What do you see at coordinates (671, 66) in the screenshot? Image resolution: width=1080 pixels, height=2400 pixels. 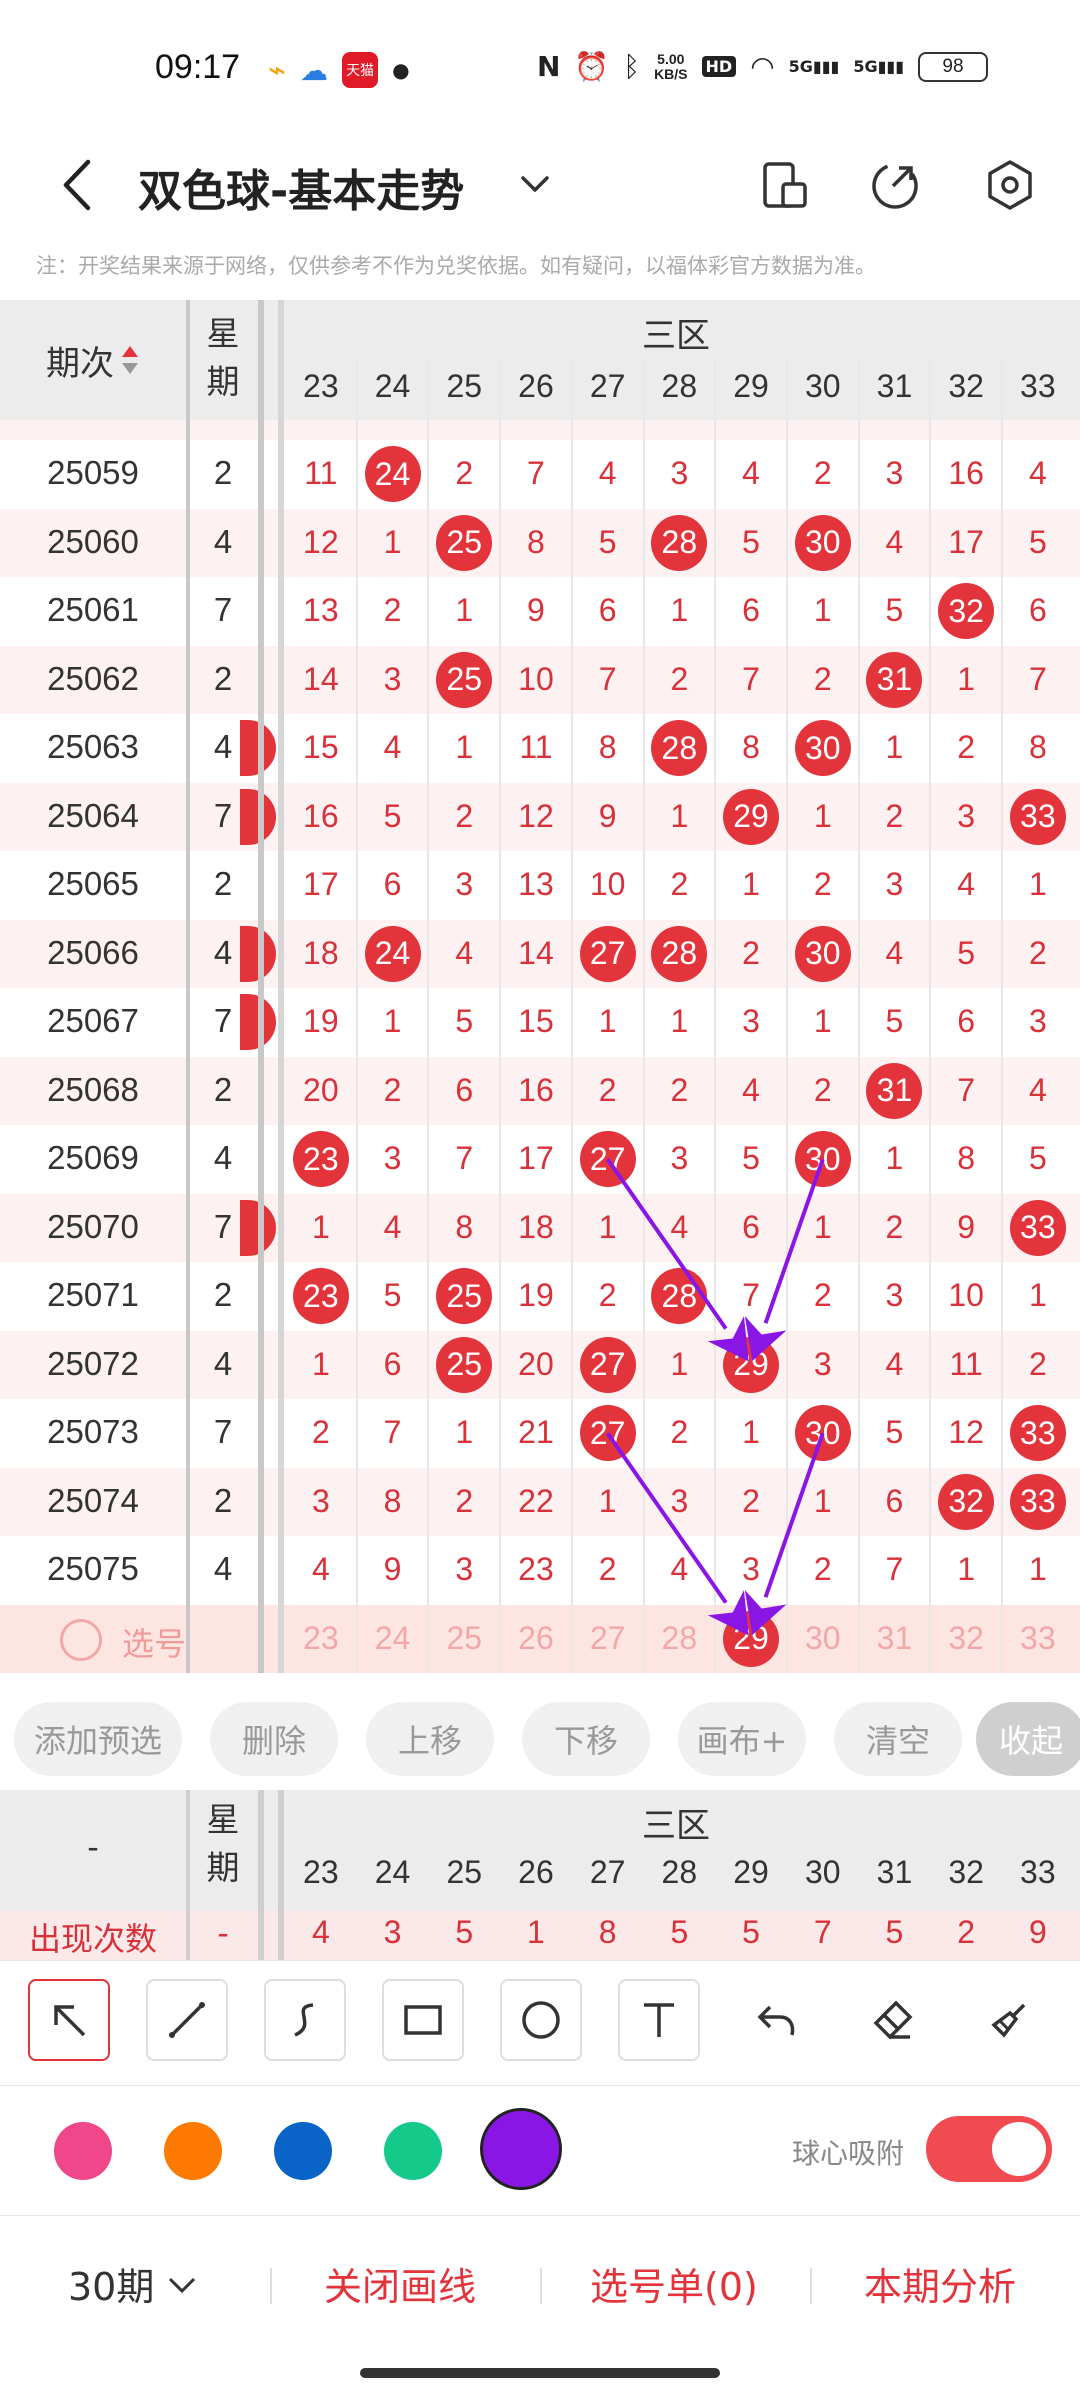 I see `net-speed: 5.00 KB/S` at bounding box center [671, 66].